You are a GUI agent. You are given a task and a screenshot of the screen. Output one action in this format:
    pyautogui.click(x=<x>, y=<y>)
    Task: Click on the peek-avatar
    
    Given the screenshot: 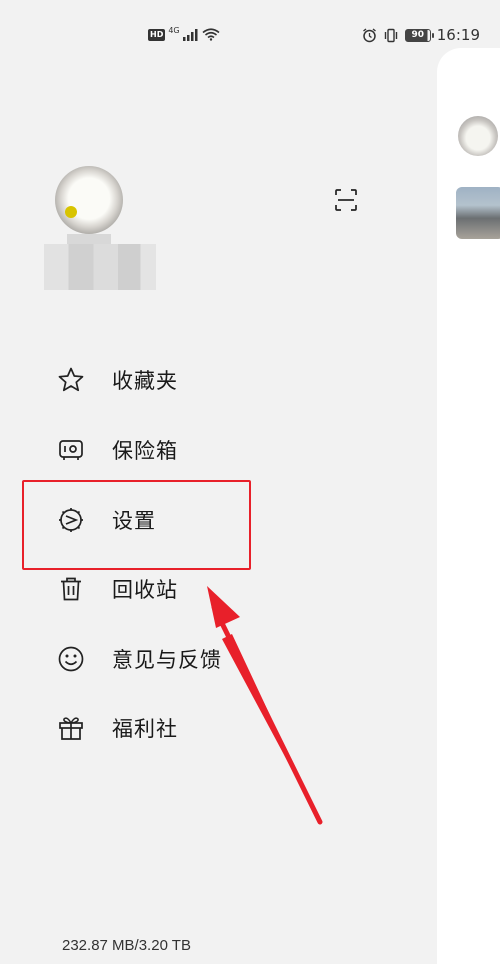 What is the action you would take?
    pyautogui.click(x=478, y=136)
    